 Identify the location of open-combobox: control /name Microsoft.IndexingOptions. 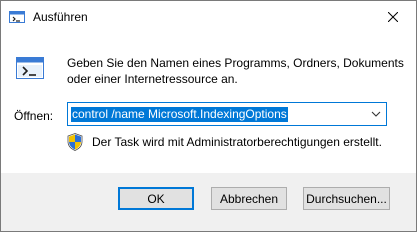
(227, 114).